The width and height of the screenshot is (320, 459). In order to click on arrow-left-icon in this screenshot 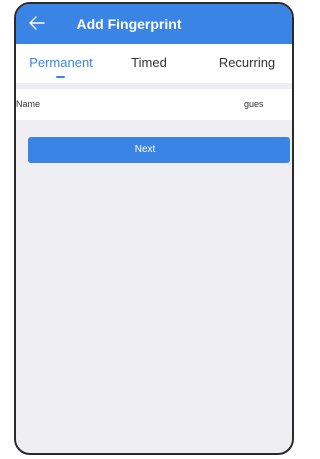, I will do `click(37, 23)`.